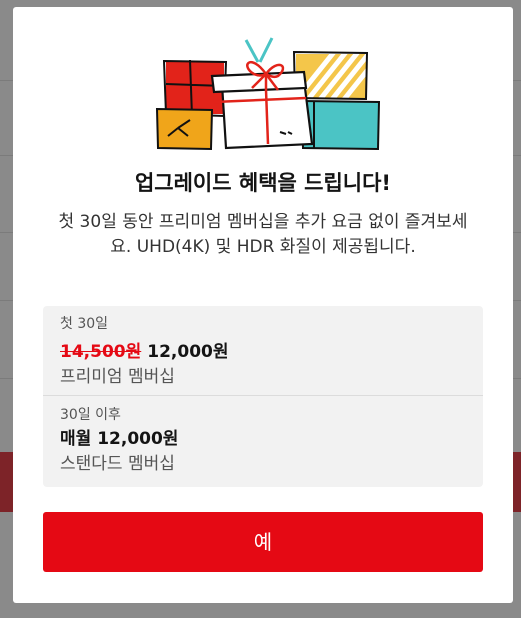  I want to click on first-period-label: 첫 30일, so click(84, 324).